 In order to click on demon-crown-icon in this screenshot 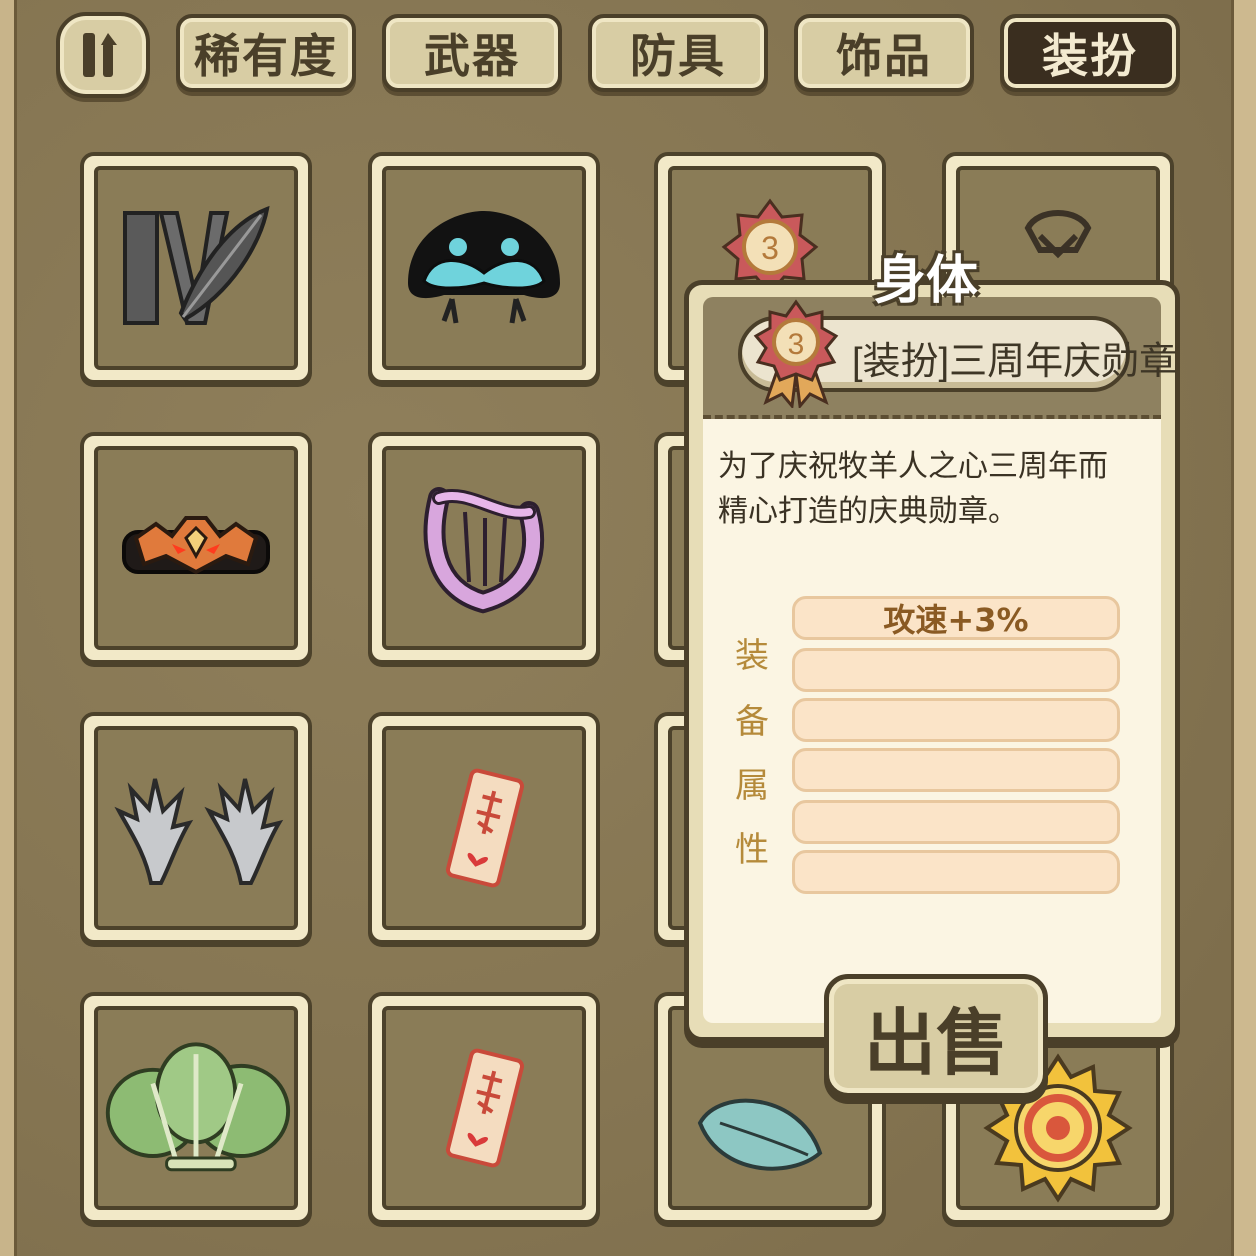, I will do `click(196, 545)`.